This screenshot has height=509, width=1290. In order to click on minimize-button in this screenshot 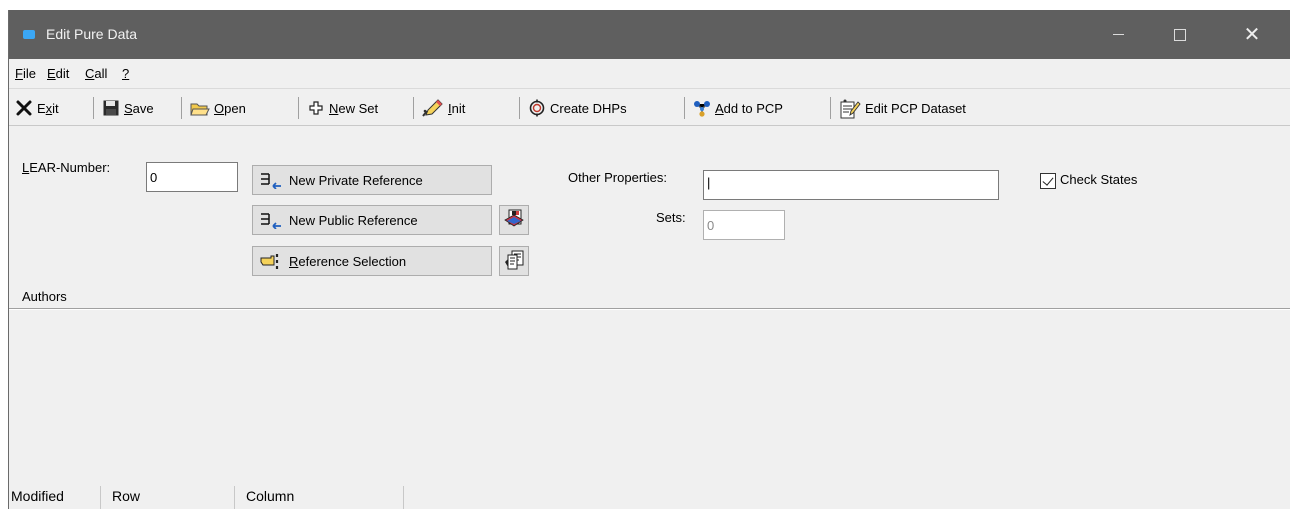, I will do `click(1118, 34)`.